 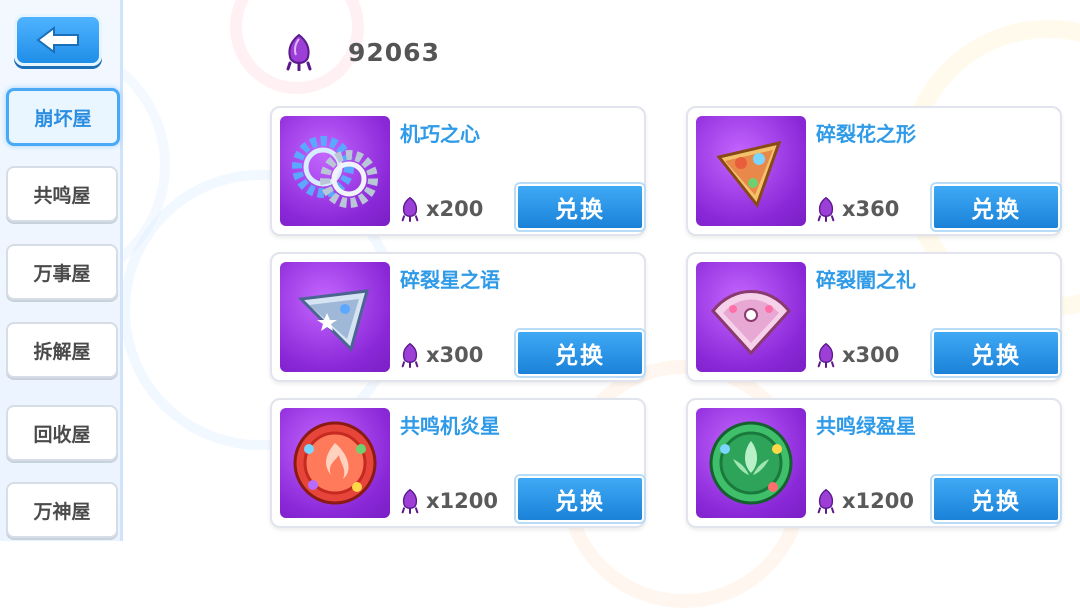 I want to click on sidebar-item-huishou: 回收屋, so click(x=62, y=433).